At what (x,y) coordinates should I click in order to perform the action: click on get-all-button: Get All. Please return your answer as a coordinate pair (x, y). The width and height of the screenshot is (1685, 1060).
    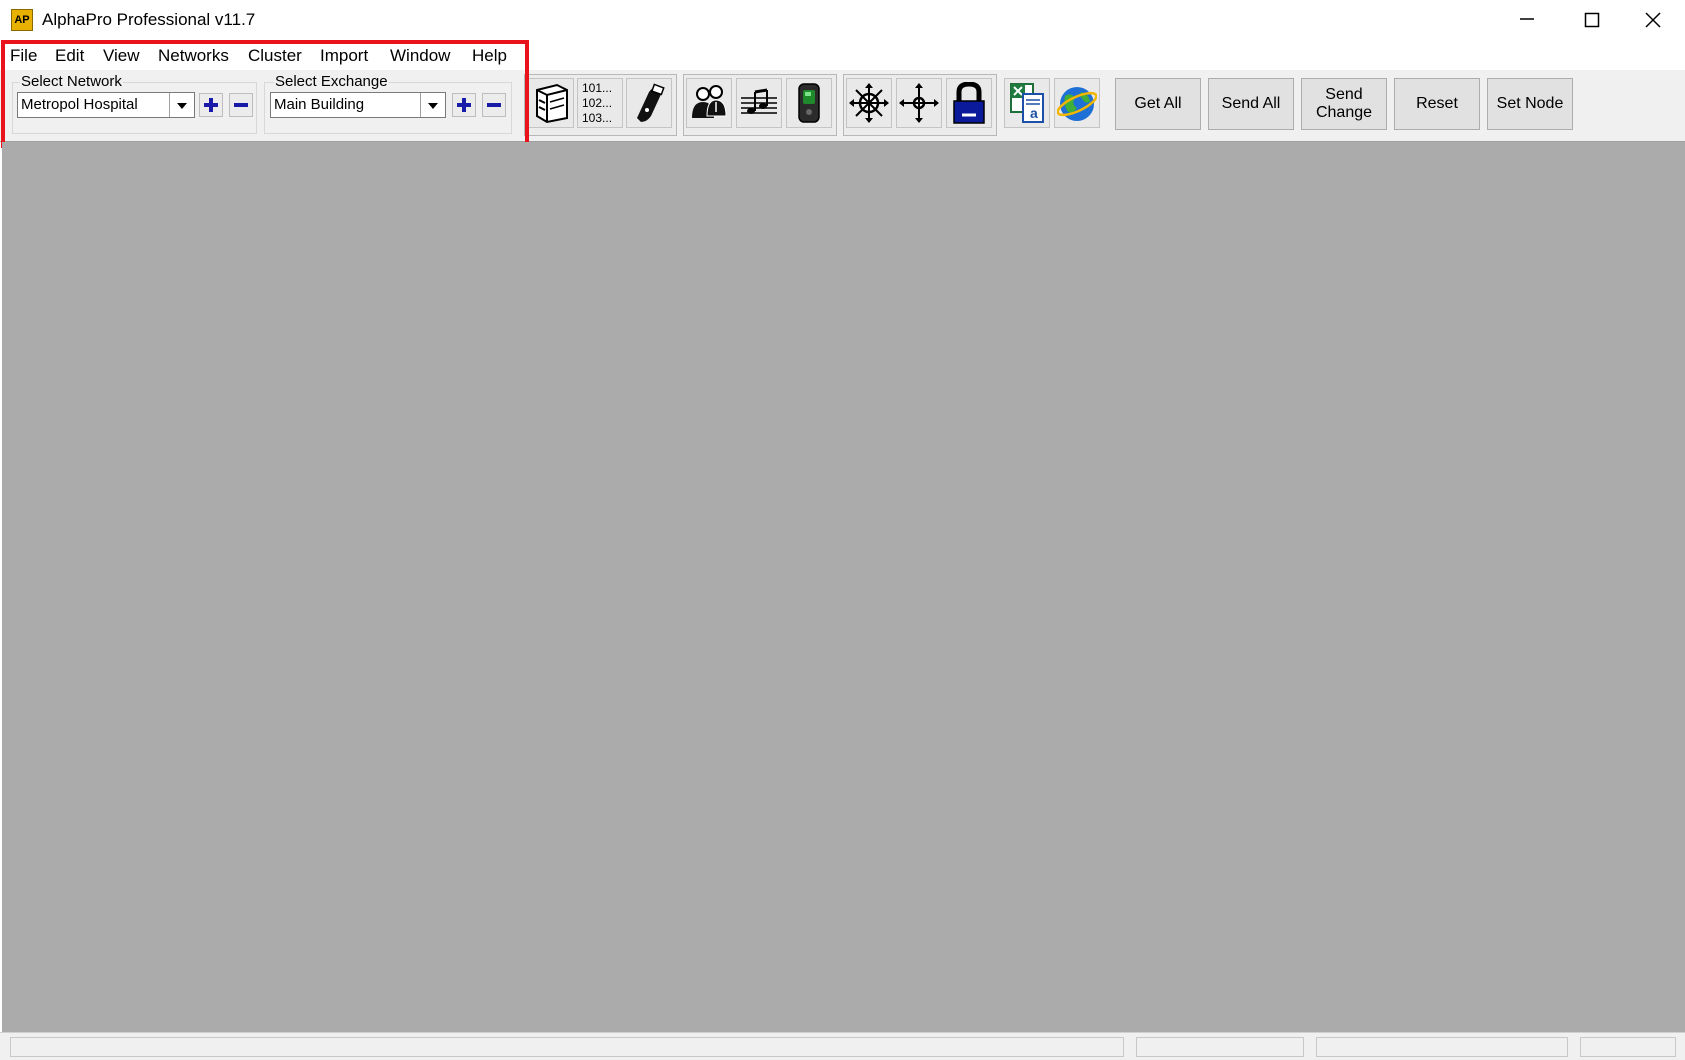
    Looking at the image, I should click on (1158, 104).